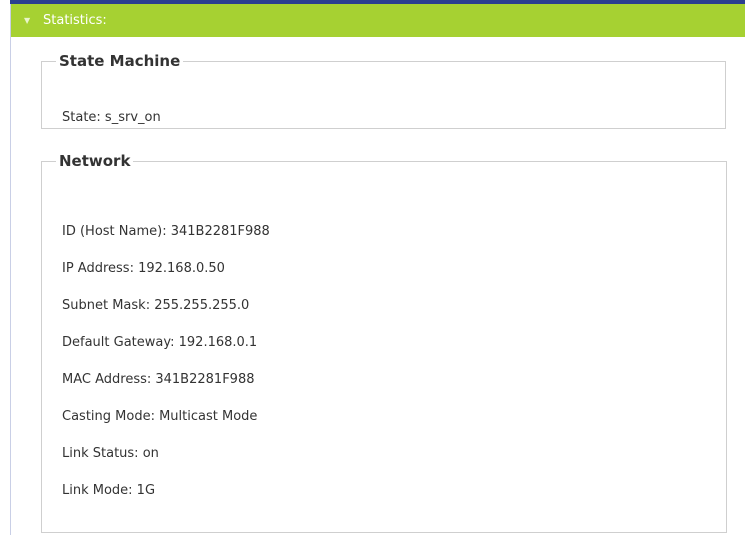 The image size is (745, 535). Describe the element at coordinates (160, 416) in the screenshot. I see `casting-mode-row: Casting Mode: Multicast Mode` at that location.